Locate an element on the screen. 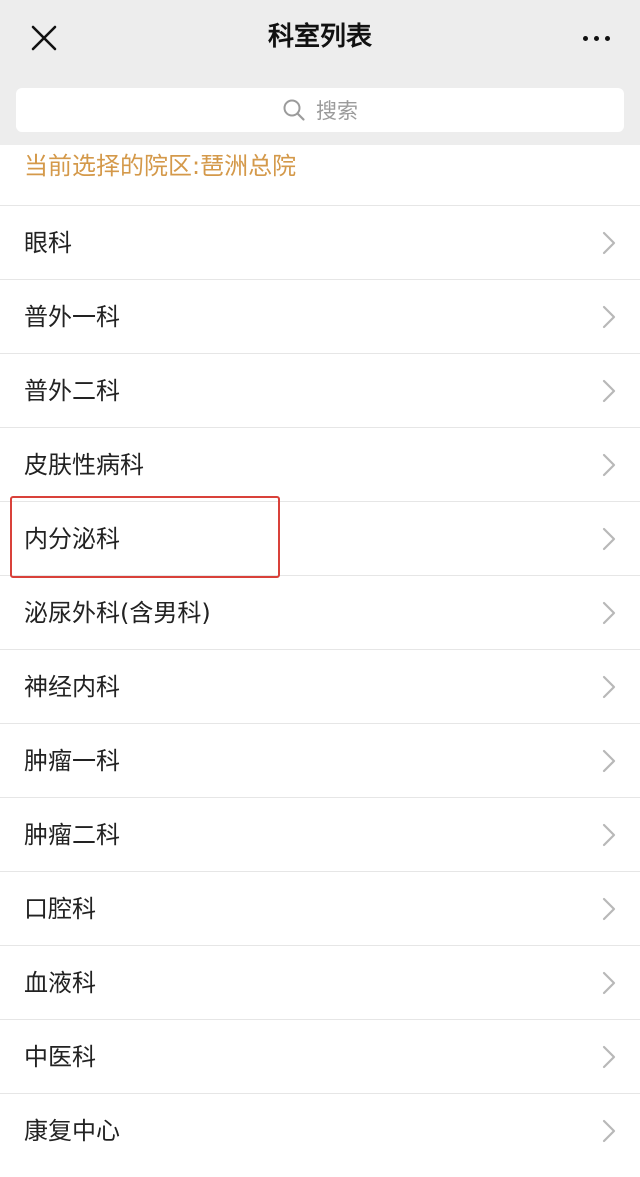 The height and width of the screenshot is (1177, 640). department-label: 血液科 is located at coordinates (60, 983).